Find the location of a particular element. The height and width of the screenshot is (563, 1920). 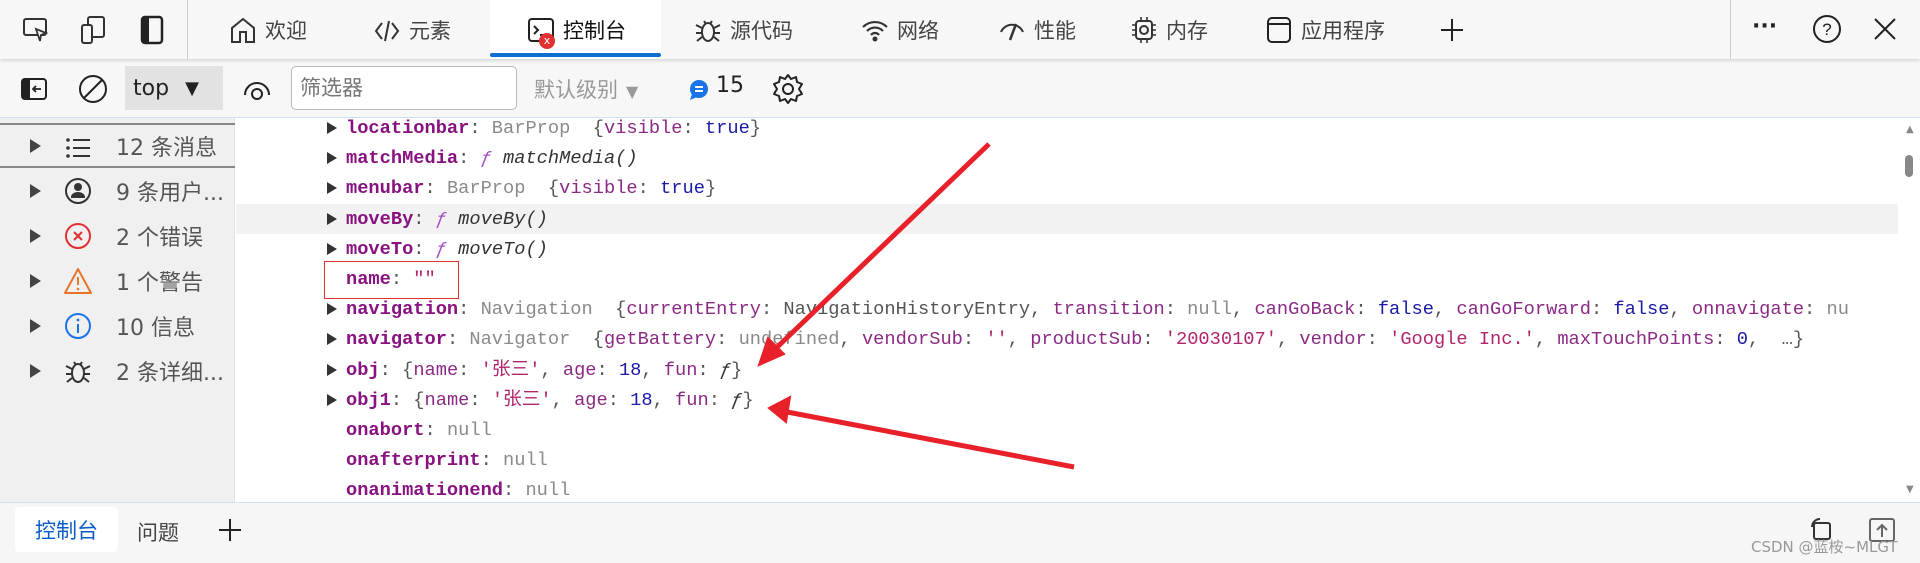

console-property-row: menubar: BarProp {visible: true} is located at coordinates (1067, 188).